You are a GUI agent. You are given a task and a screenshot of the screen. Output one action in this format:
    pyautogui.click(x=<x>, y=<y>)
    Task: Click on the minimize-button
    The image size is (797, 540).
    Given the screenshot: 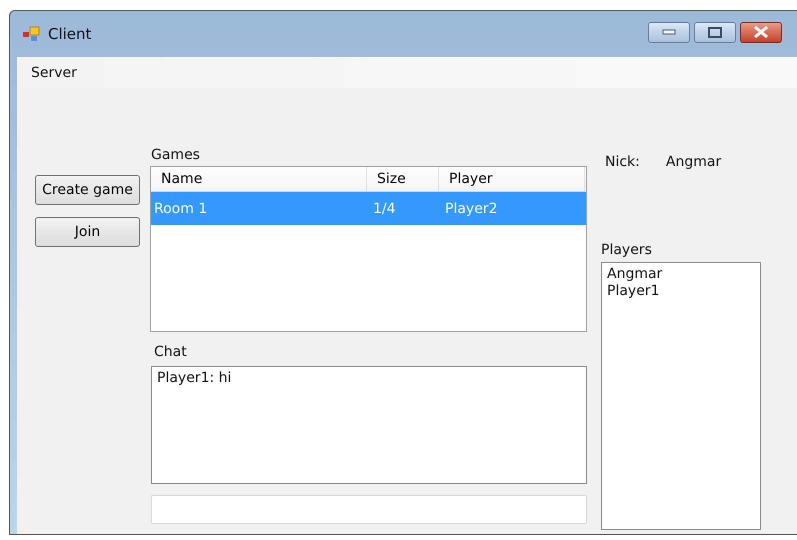 What is the action you would take?
    pyautogui.click(x=669, y=32)
    